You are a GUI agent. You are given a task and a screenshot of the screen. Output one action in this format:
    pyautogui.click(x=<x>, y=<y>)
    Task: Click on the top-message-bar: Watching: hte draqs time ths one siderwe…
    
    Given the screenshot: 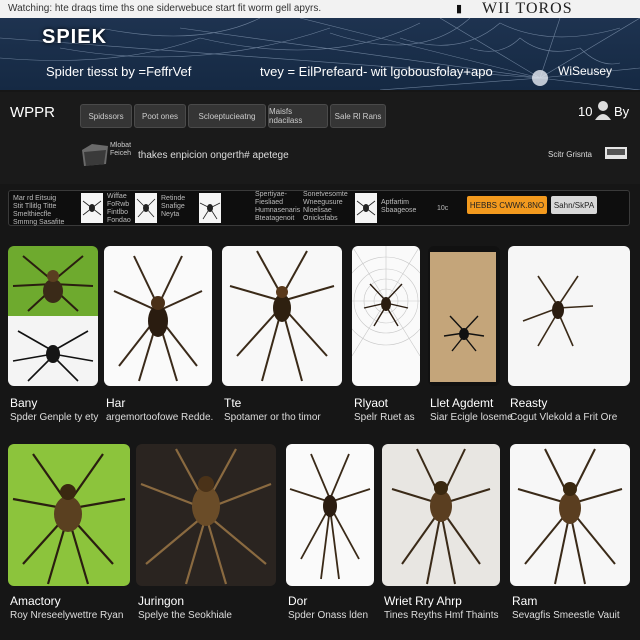 What is the action you would take?
    pyautogui.click(x=320, y=17)
    